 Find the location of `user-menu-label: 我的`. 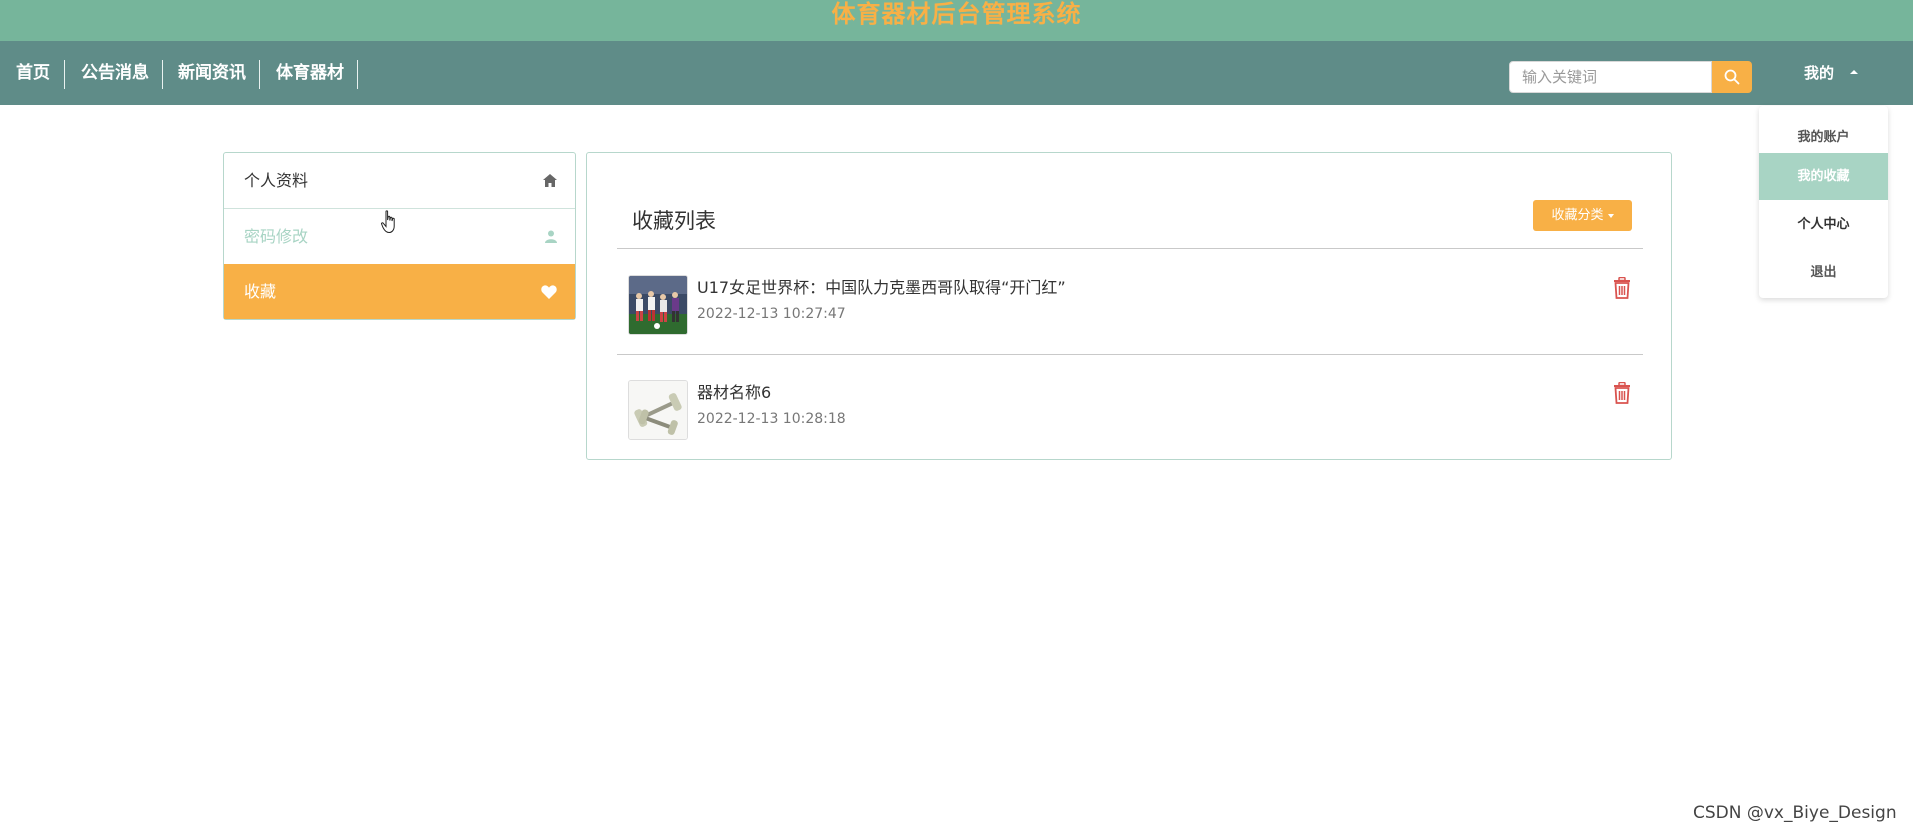

user-menu-label: 我的 is located at coordinates (1819, 73).